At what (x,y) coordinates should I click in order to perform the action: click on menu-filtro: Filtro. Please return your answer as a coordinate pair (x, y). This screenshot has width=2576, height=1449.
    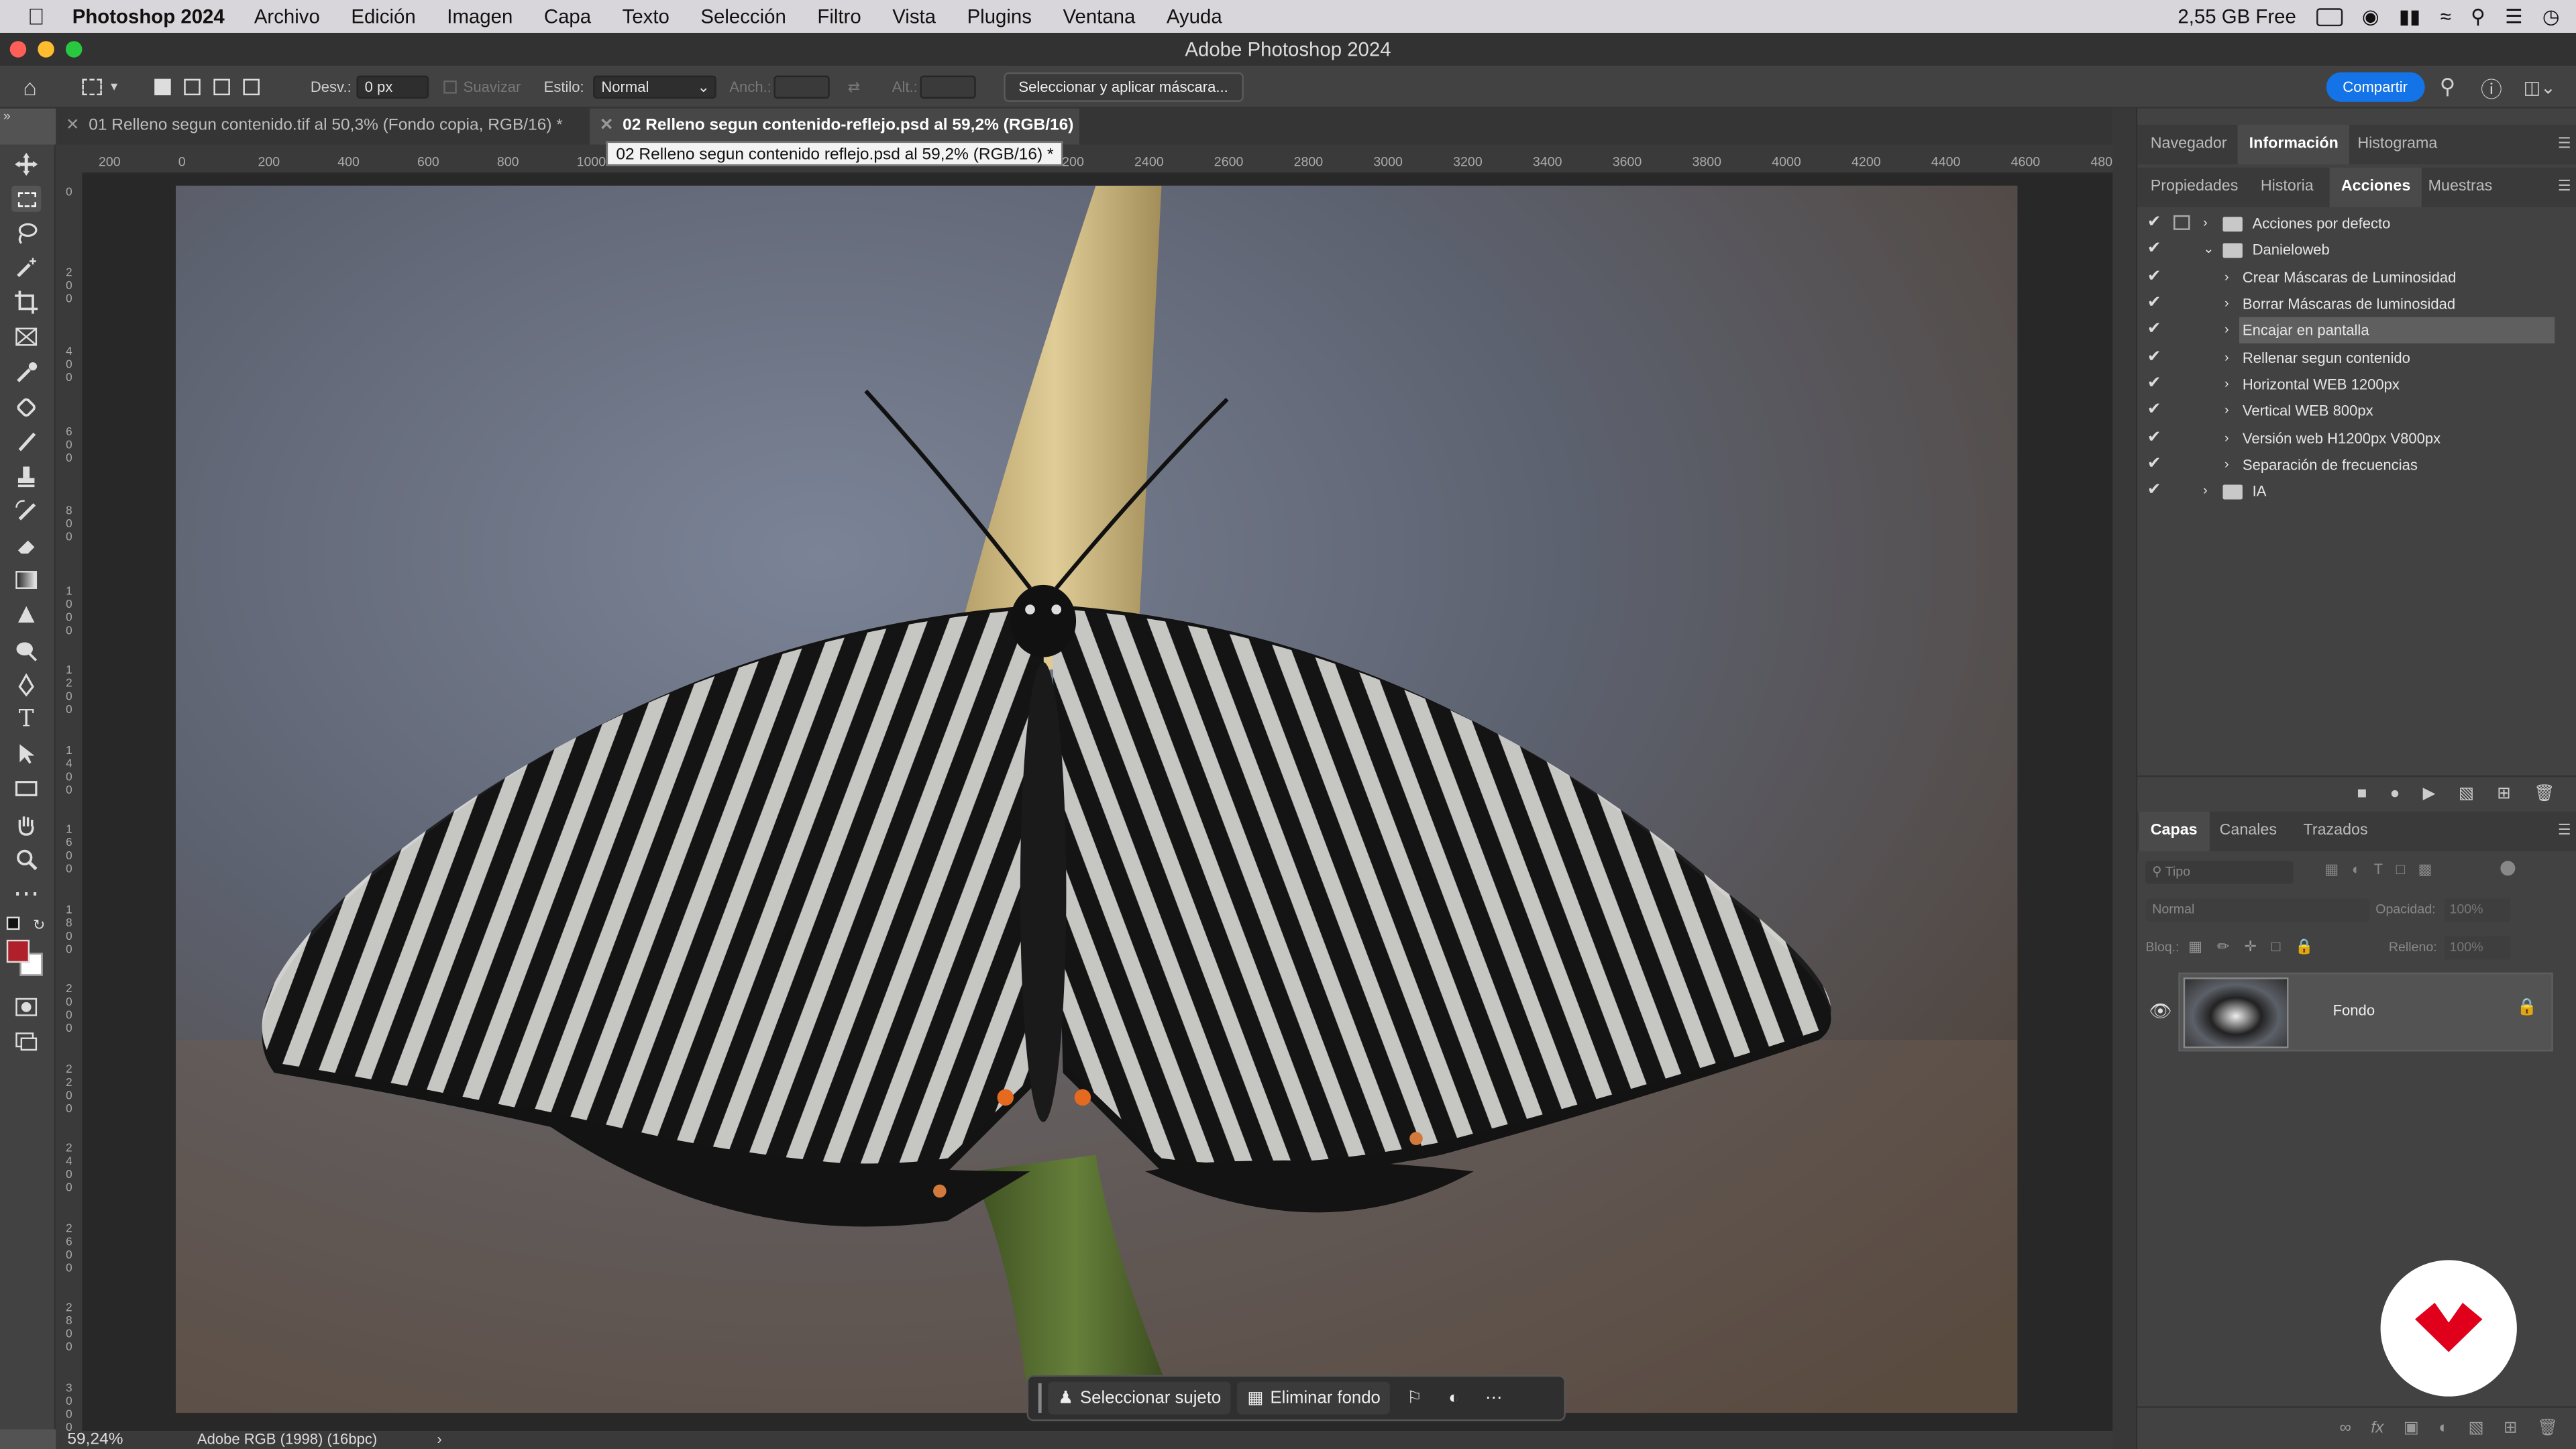
    Looking at the image, I should click on (839, 16).